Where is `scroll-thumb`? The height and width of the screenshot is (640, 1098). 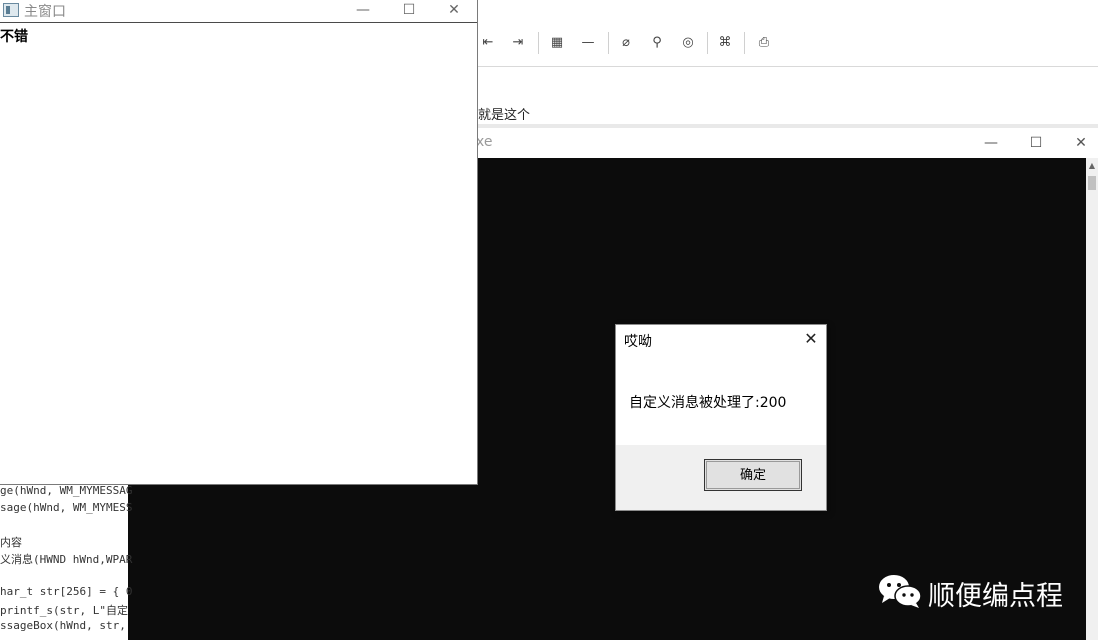 scroll-thumb is located at coordinates (1092, 183).